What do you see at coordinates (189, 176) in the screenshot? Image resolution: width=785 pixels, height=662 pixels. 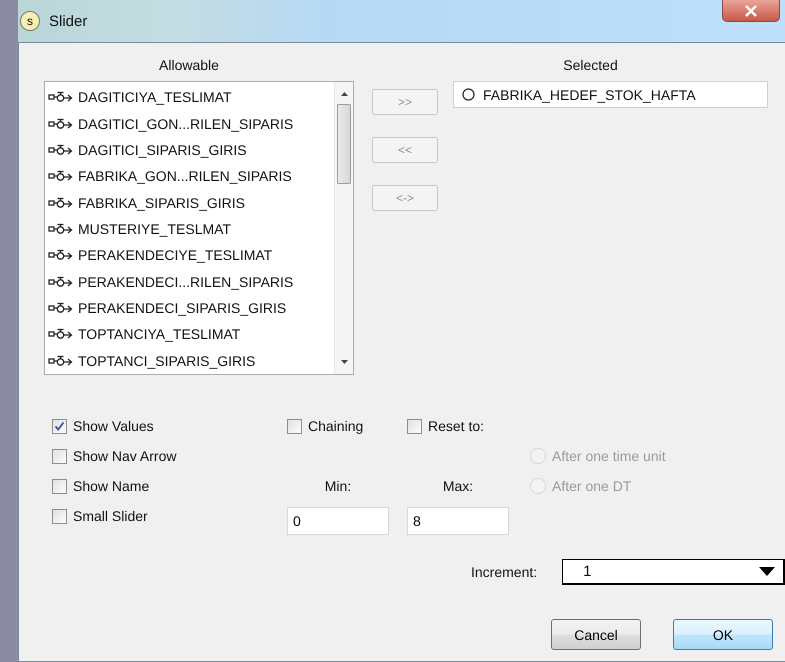 I see `list-item: FABRIKA_GON...RILEN_SIPARIS` at bounding box center [189, 176].